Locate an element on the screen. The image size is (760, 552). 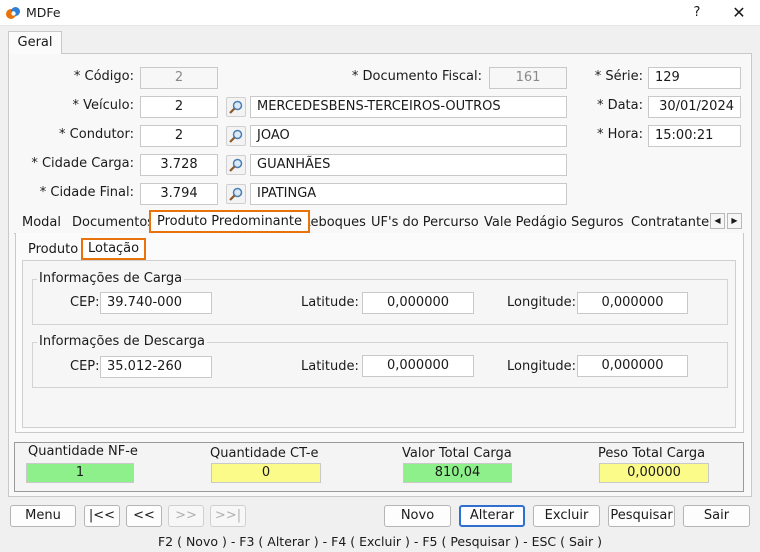
cidade-carga-name-field: GUANHÃES is located at coordinates (408, 165).